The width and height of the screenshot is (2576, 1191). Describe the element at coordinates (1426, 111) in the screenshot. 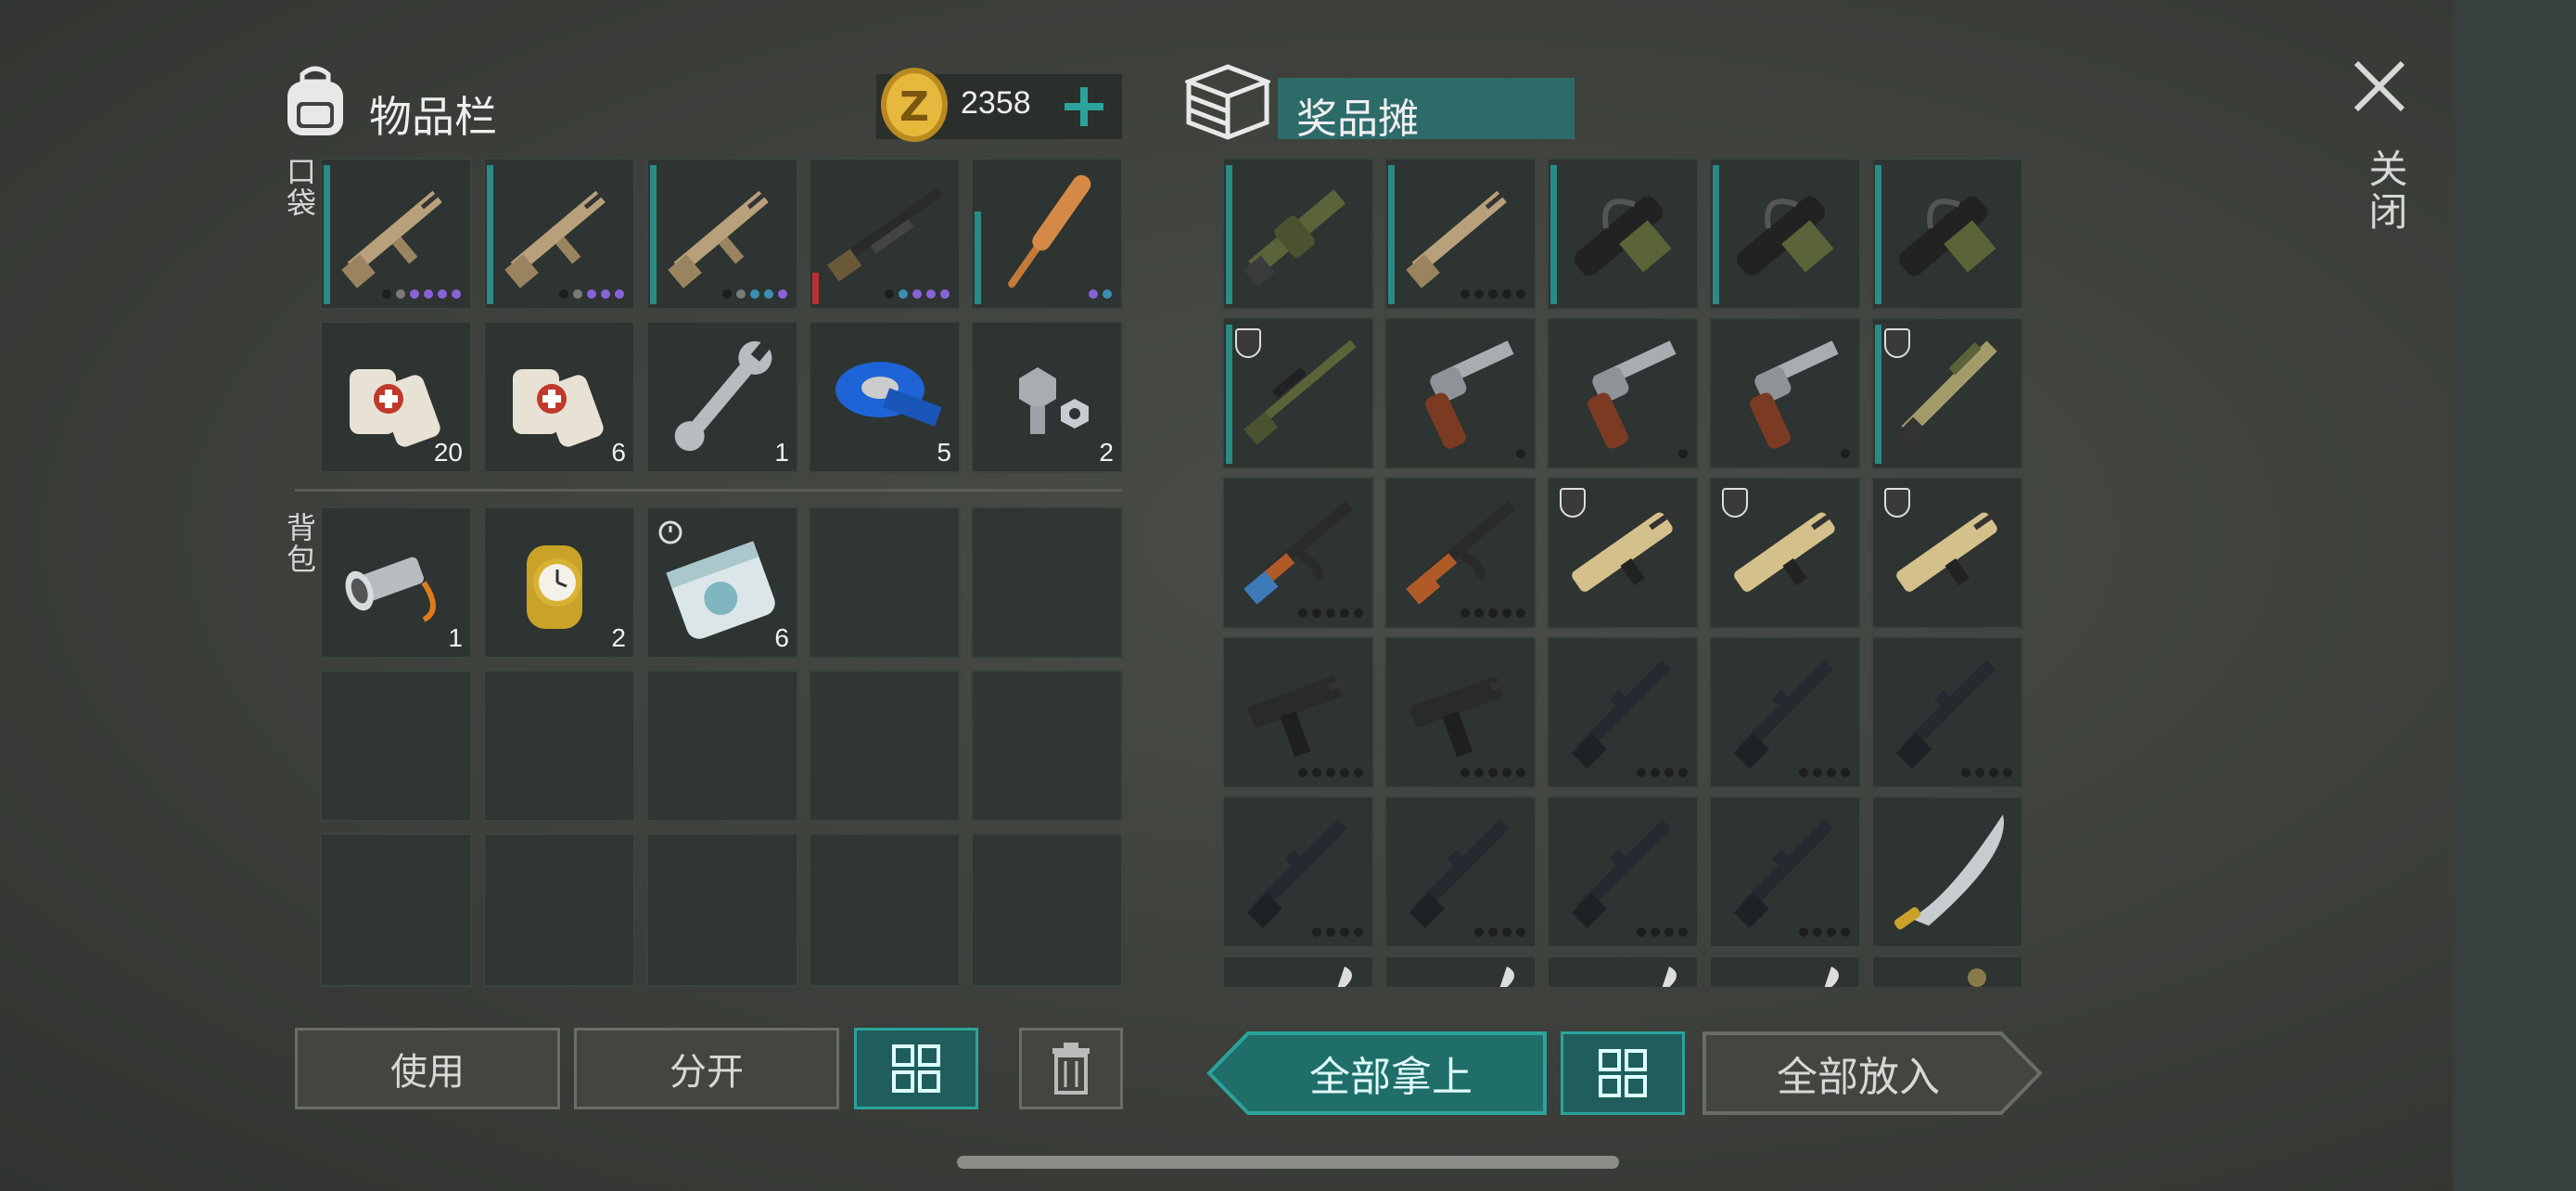

I see `prize-stall-title-bar: 奖品摊` at that location.